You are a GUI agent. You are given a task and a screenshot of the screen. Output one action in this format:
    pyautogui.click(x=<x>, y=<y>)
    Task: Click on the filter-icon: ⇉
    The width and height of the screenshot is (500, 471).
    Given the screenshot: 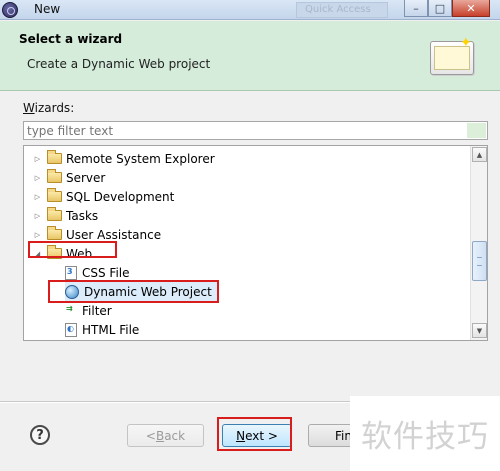 What is the action you would take?
    pyautogui.click(x=71, y=310)
    